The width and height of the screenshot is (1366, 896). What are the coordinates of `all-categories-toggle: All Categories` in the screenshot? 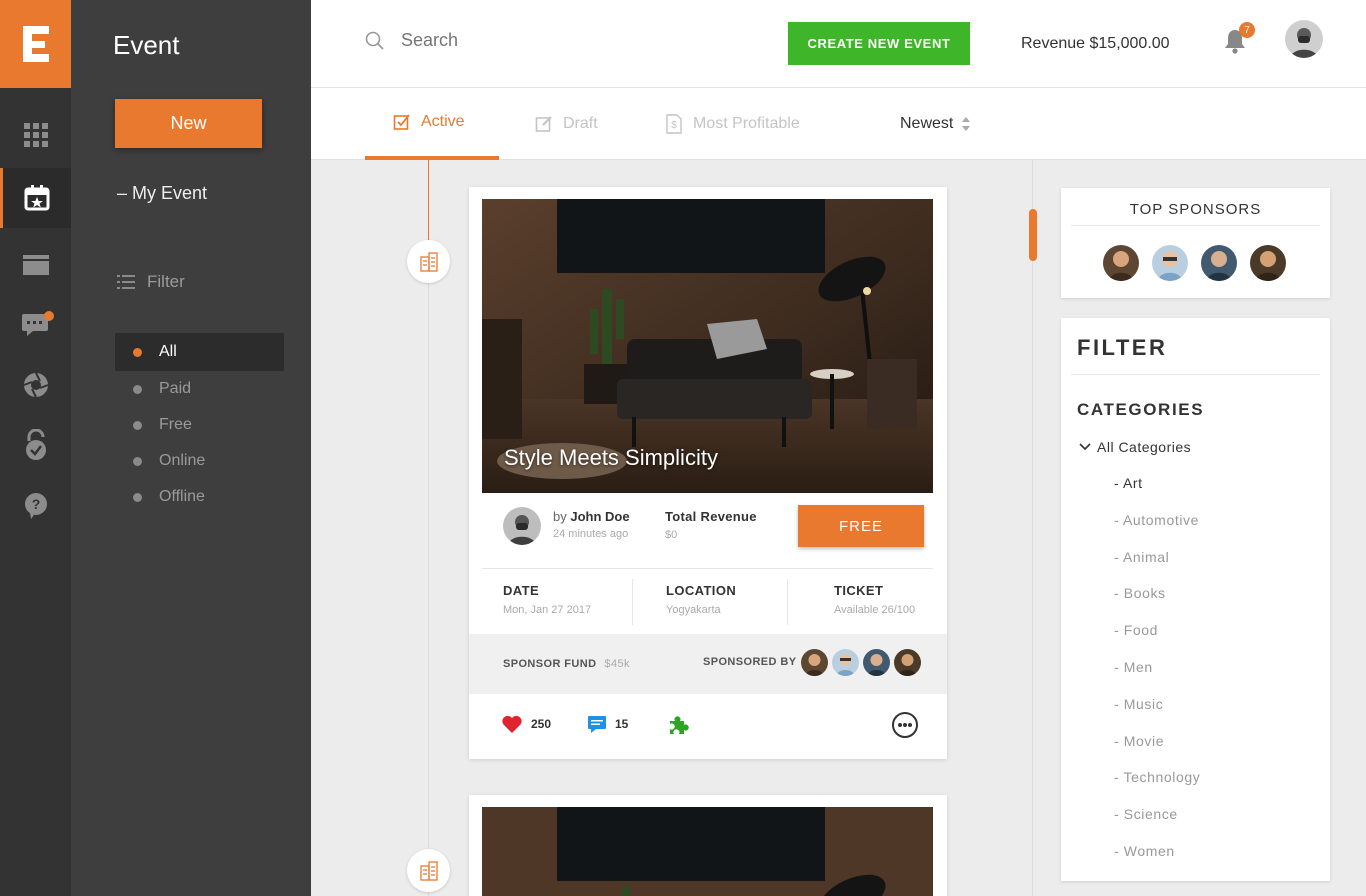 It's located at (1135, 447).